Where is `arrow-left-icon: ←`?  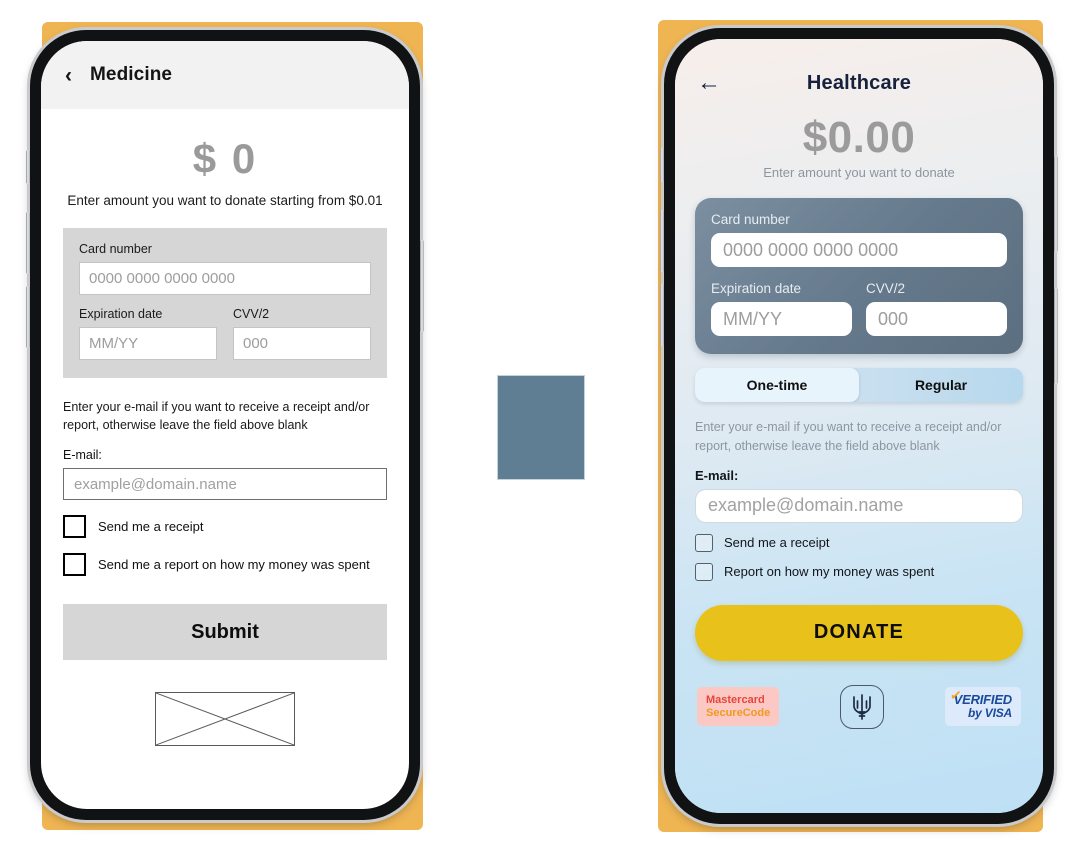
arrow-left-icon: ← is located at coordinates (709, 83).